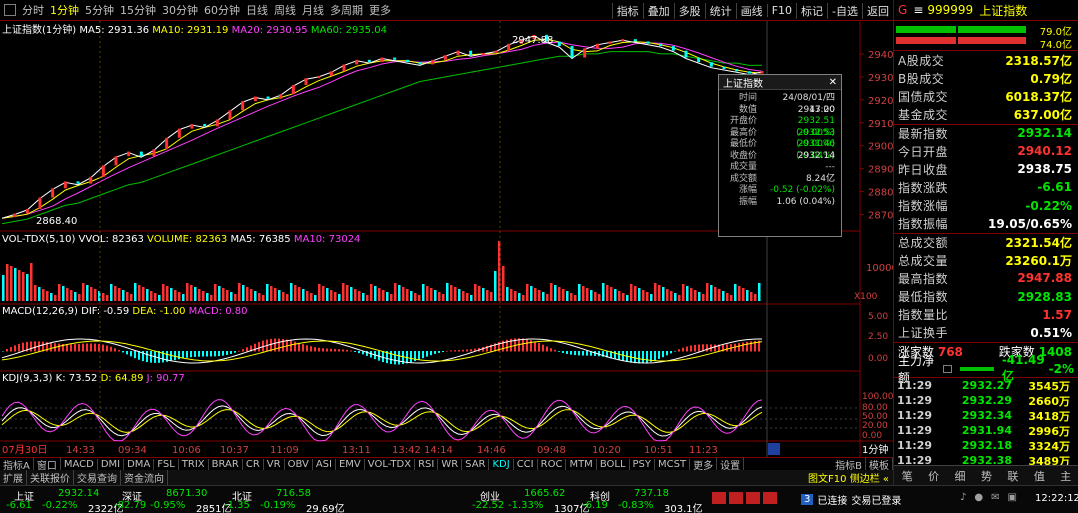  Describe the element at coordinates (581, 464) in the screenshot. I see `indicator-tab: MTM` at that location.